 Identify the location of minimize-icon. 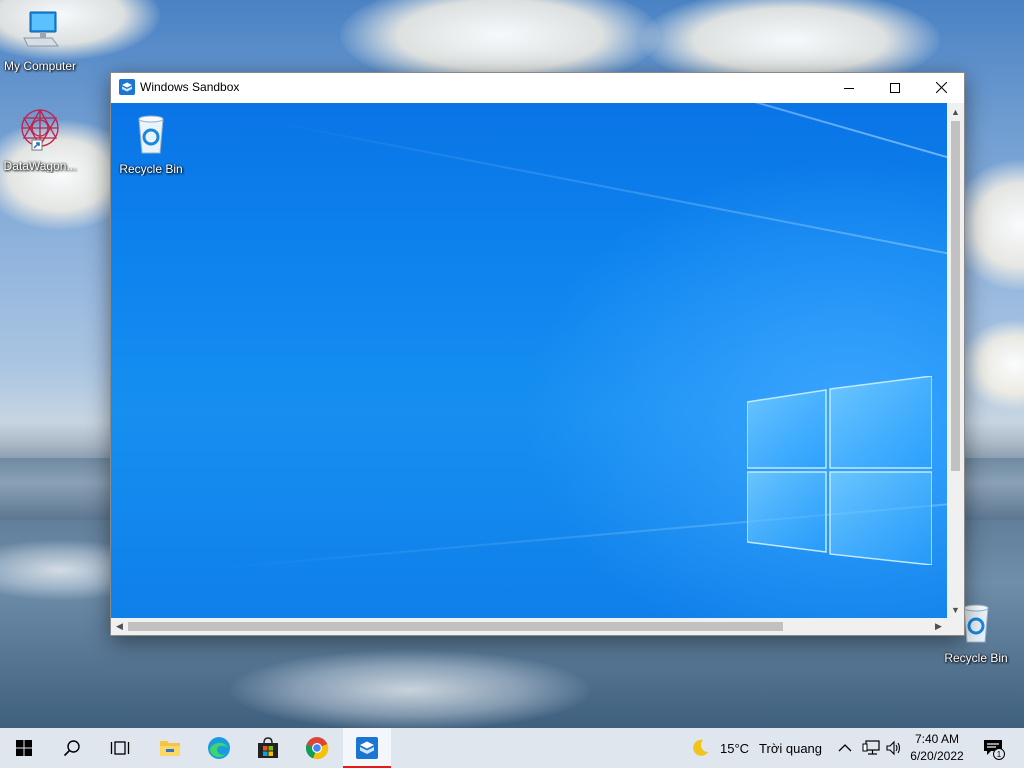
(849, 88).